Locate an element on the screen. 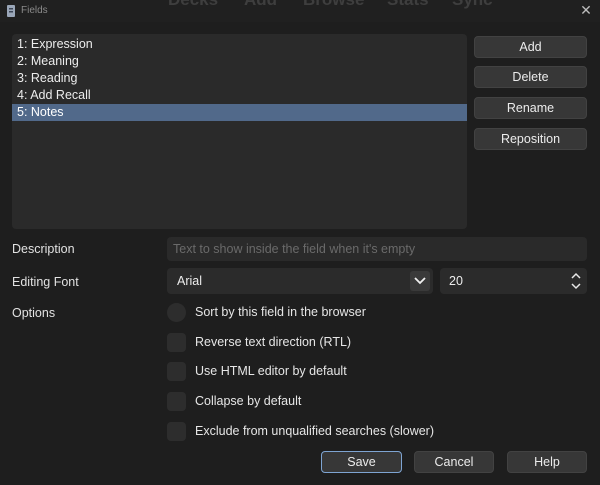  font-select: Arial is located at coordinates (300, 281).